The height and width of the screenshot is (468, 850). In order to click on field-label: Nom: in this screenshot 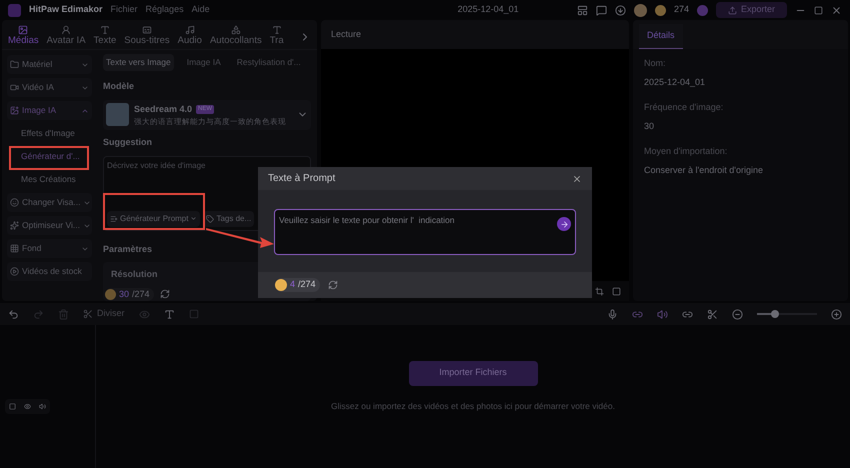, I will do `click(655, 63)`.